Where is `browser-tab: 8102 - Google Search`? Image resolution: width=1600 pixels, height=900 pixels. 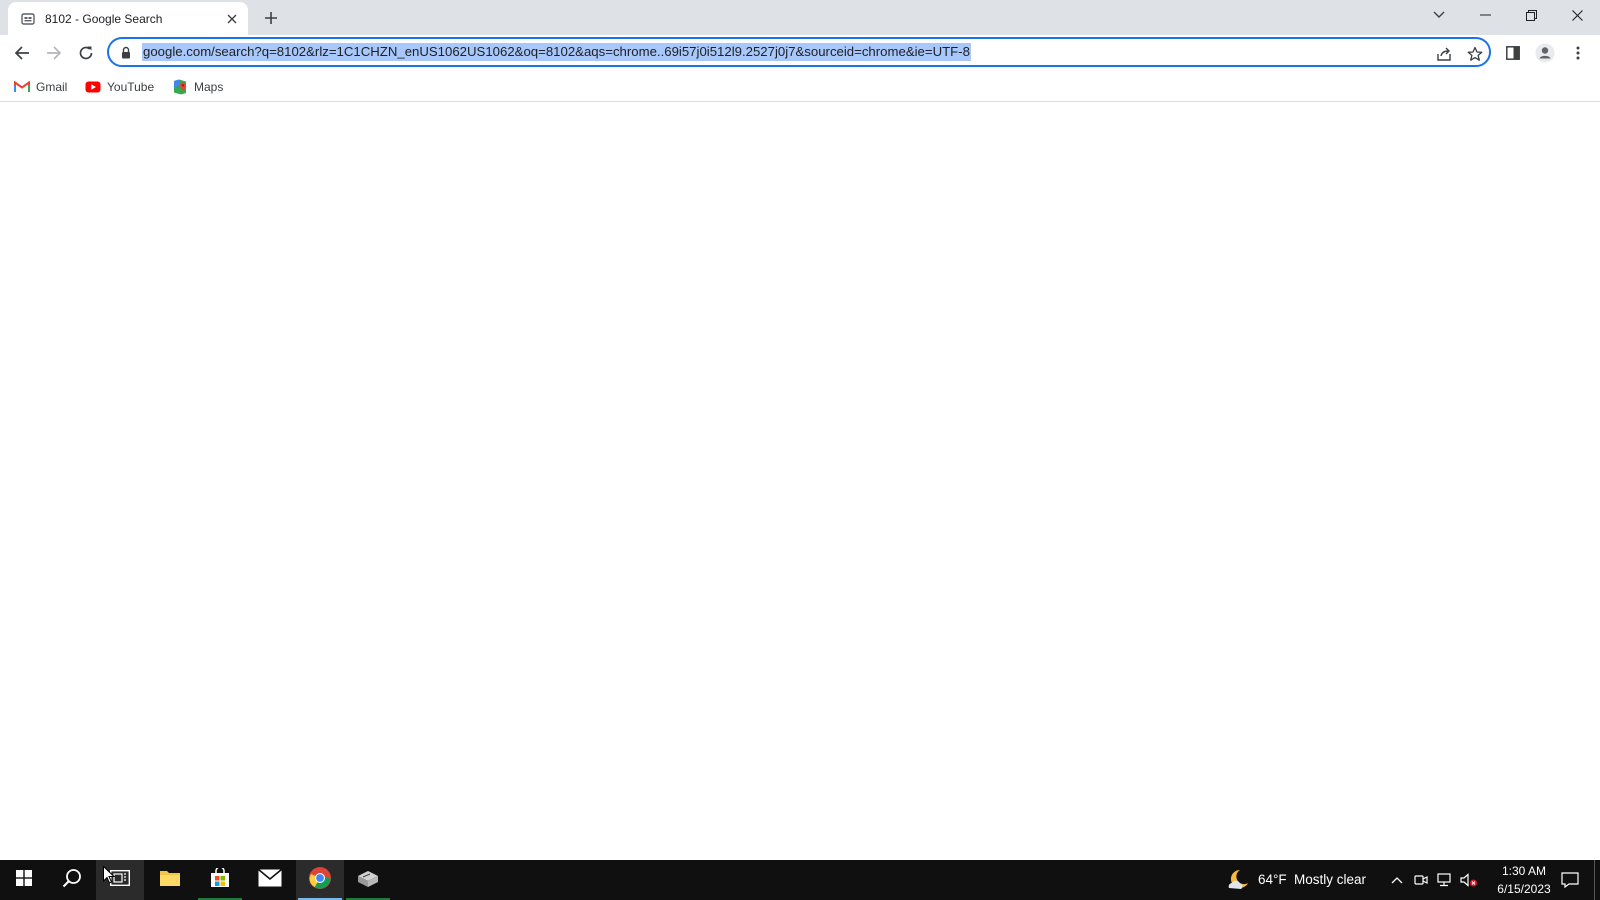
browser-tab: 8102 - Google Search is located at coordinates (128, 18).